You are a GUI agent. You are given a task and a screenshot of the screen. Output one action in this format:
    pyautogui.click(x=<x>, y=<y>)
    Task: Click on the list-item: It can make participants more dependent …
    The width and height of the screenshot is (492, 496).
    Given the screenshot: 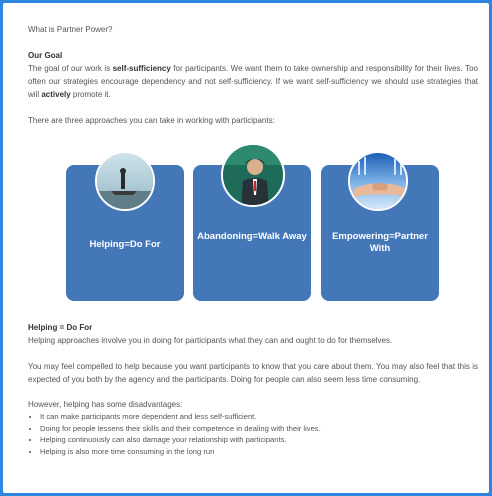 What is the action you would take?
    pyautogui.click(x=259, y=417)
    